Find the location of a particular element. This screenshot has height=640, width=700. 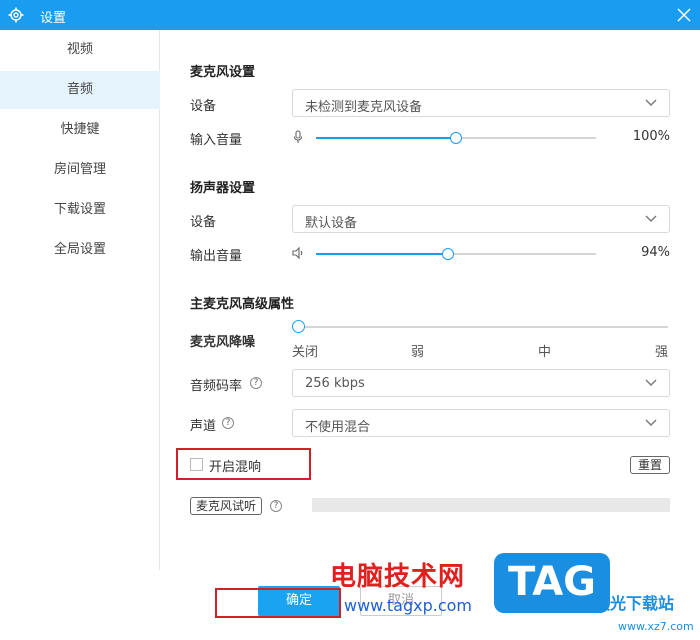

watermark-logo: TAG is located at coordinates (552, 583).